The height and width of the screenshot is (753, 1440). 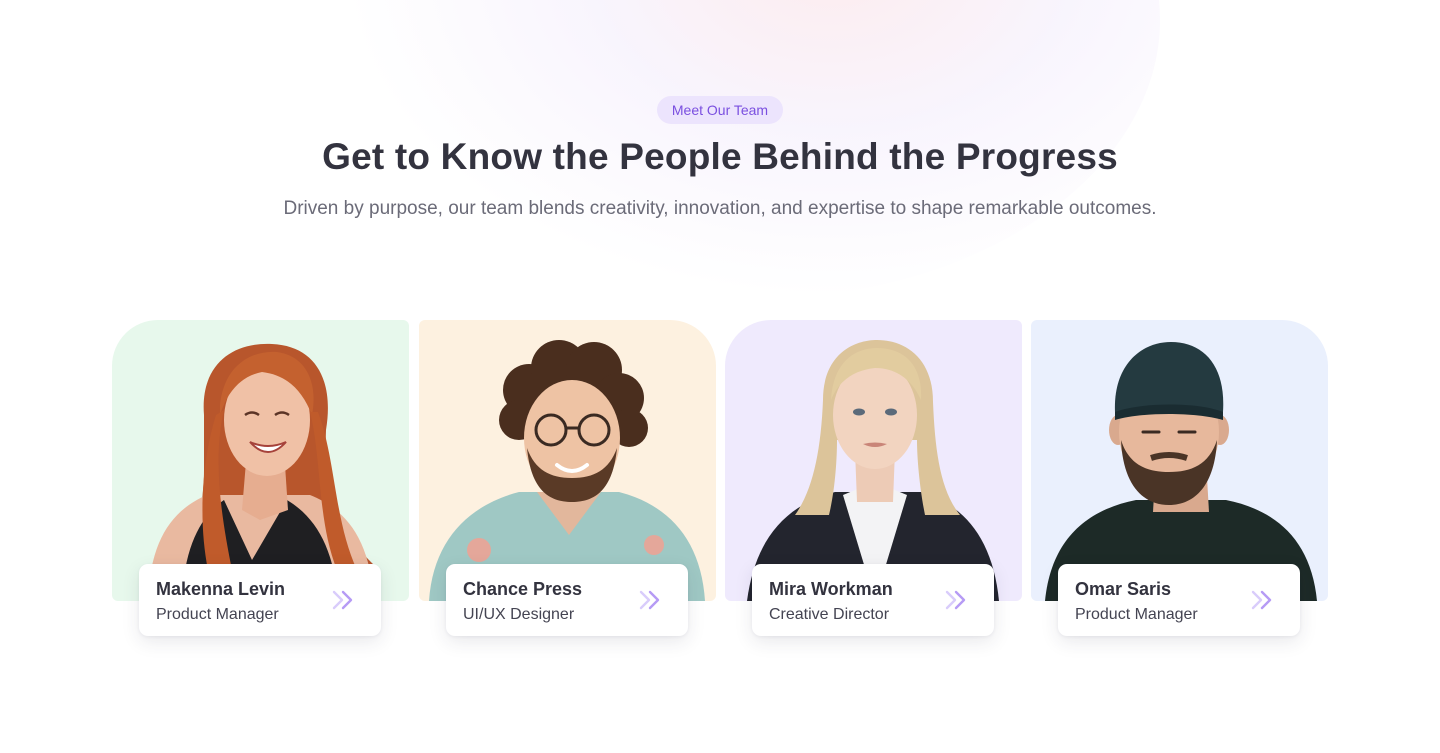 What do you see at coordinates (831, 589) in the screenshot?
I see `member-name: Mira Workman` at bounding box center [831, 589].